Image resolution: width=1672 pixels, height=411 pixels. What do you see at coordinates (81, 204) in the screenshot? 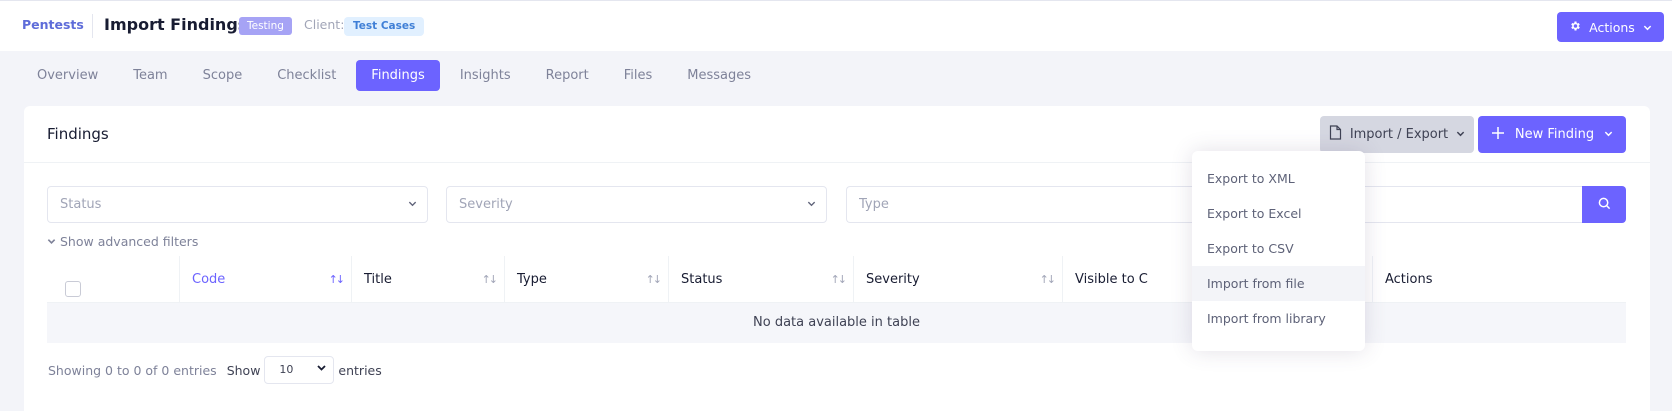
I see `status-select-placeholder: Status` at bounding box center [81, 204].